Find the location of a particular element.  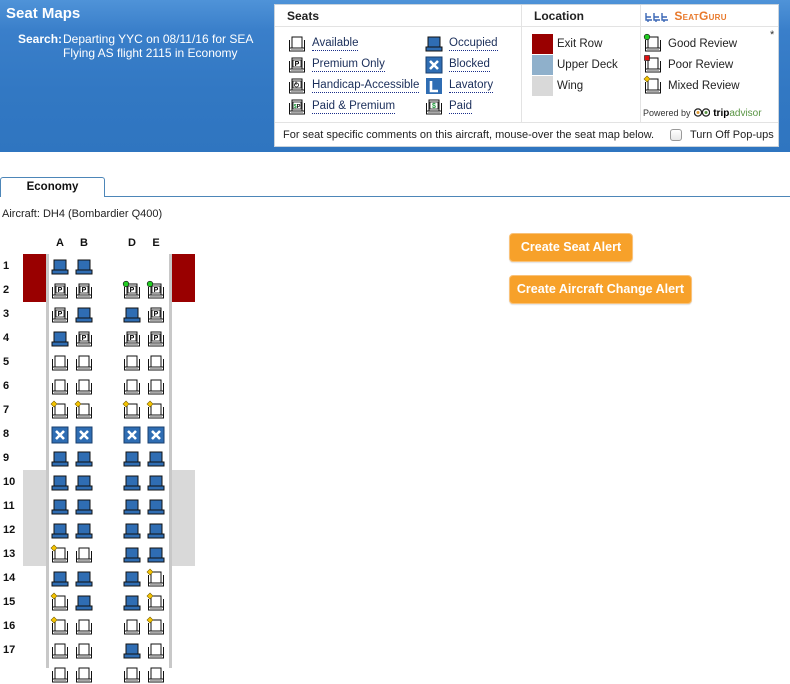

seat-1A-occupied is located at coordinates (60, 267).